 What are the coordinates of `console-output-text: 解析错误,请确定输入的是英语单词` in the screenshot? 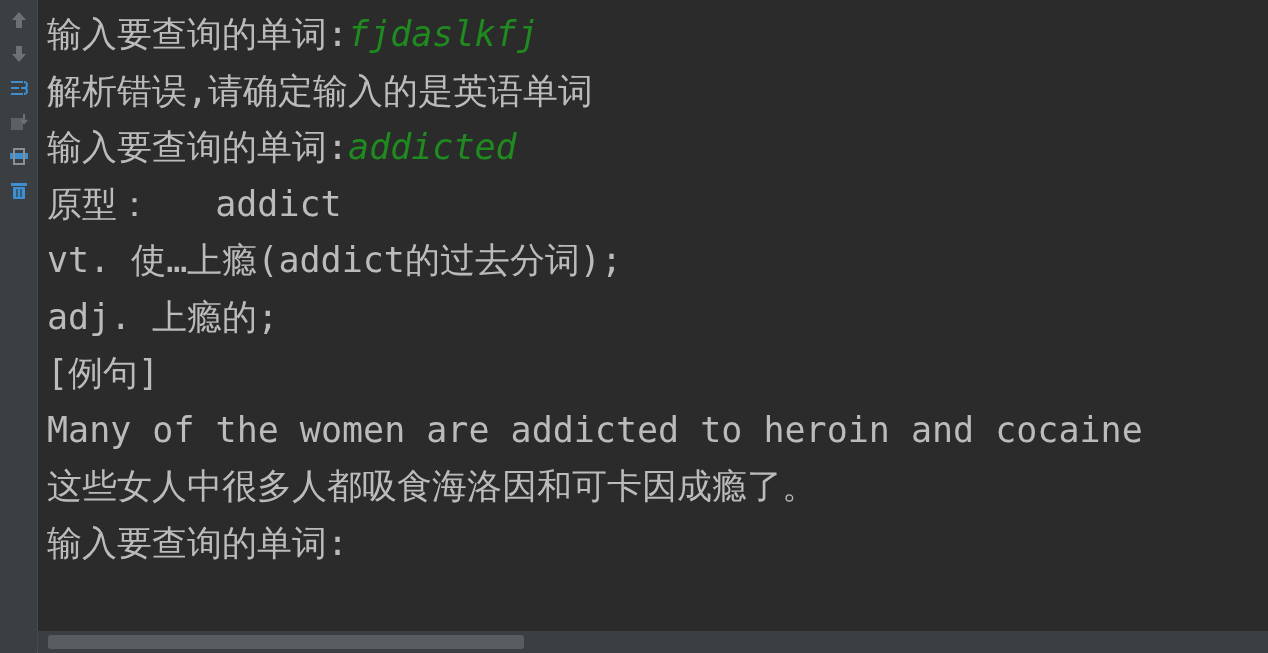 It's located at (320, 90).